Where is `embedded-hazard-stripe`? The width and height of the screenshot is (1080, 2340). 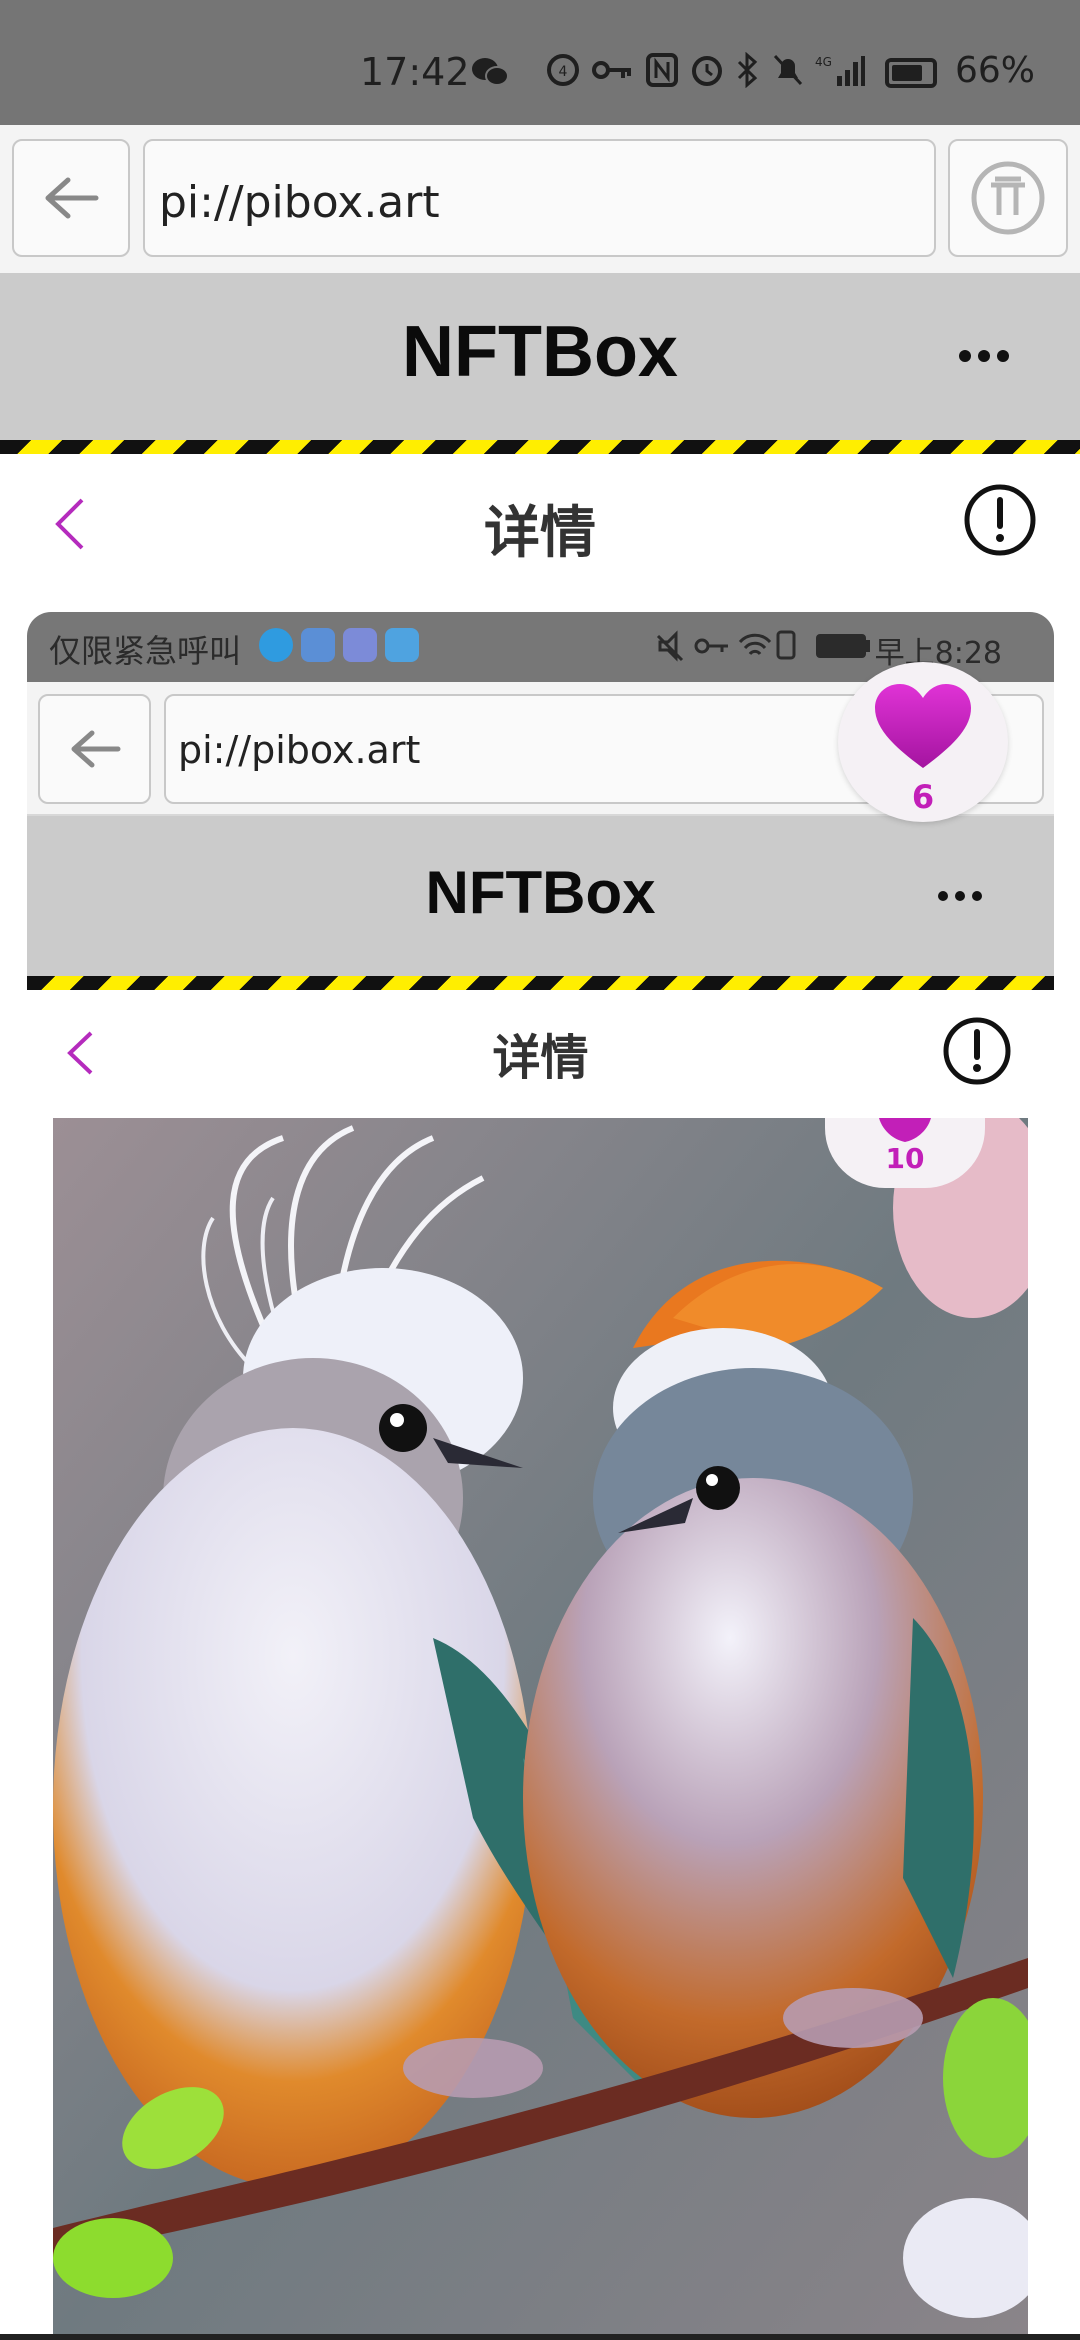 embedded-hazard-stripe is located at coordinates (540, 983).